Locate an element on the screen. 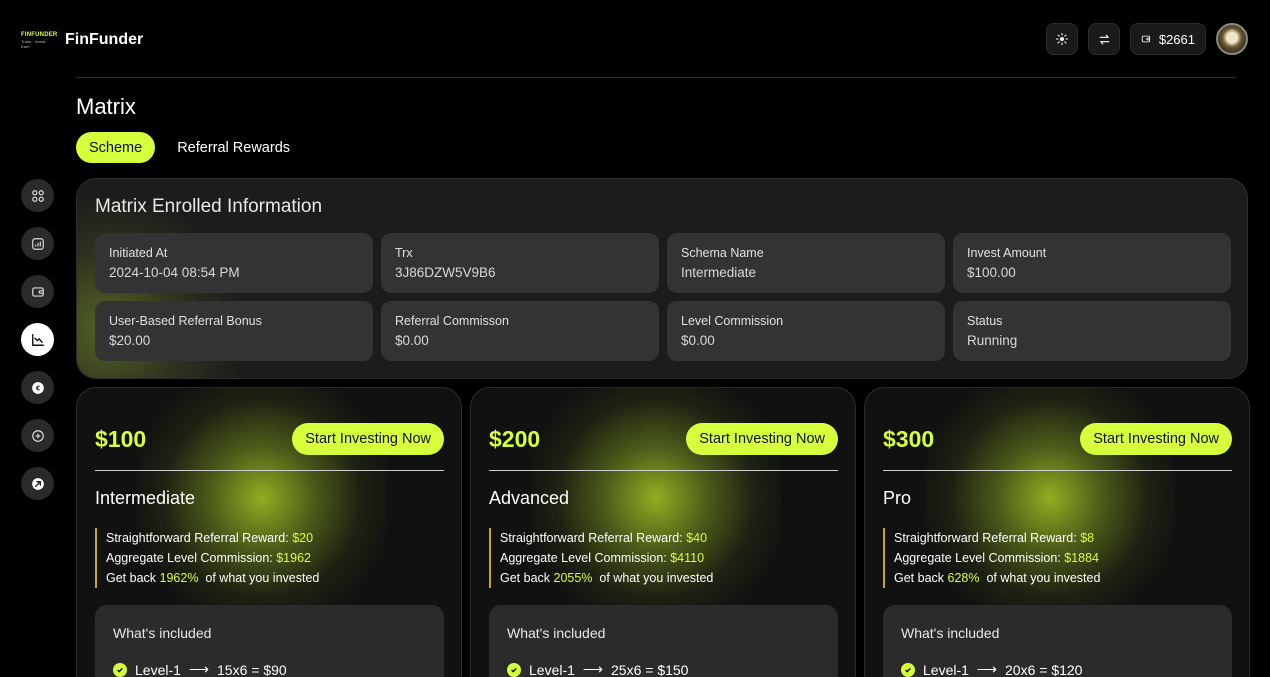  info-label: Schema Name is located at coordinates (722, 253).